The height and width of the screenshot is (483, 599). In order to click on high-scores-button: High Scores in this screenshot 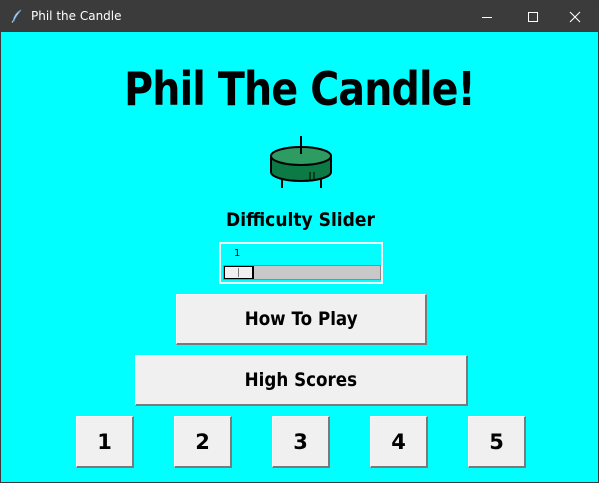, I will do `click(301, 380)`.